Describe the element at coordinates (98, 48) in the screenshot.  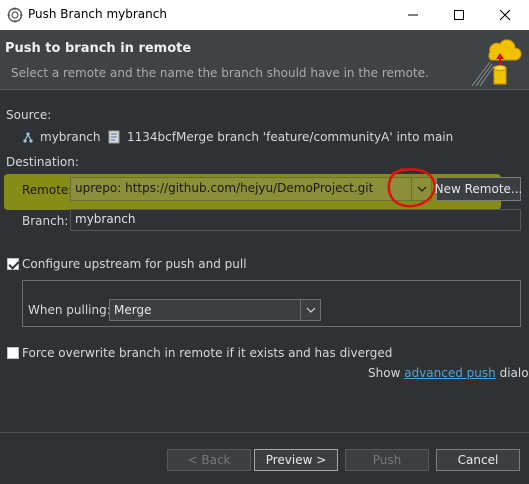
I see `page-title: Push to branch in remote` at that location.